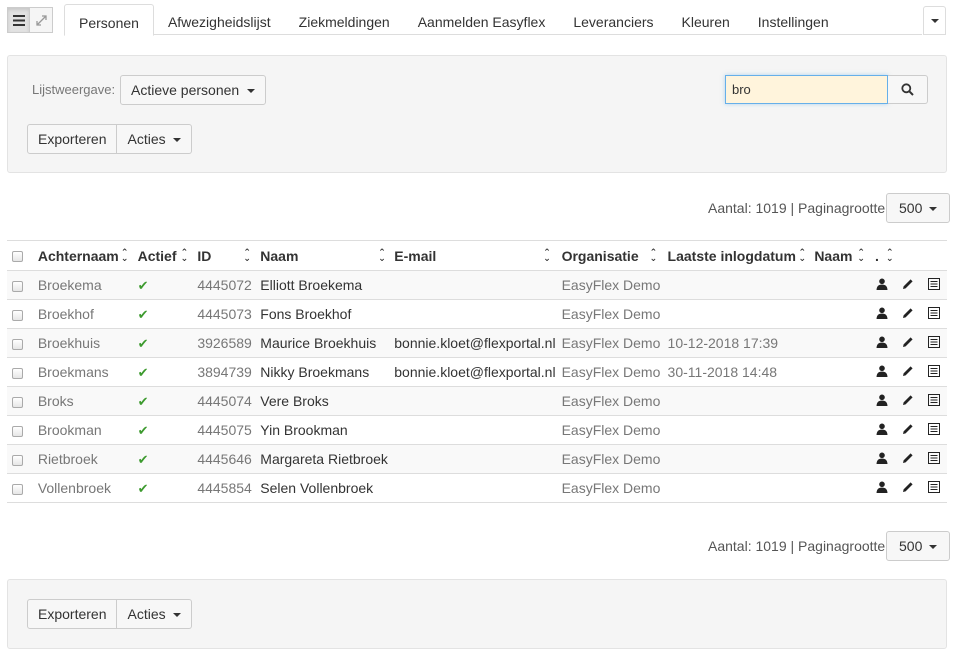 This screenshot has width=957, height=656. What do you see at coordinates (918, 208) in the screenshot?
I see `page-size-dropdown: 500` at bounding box center [918, 208].